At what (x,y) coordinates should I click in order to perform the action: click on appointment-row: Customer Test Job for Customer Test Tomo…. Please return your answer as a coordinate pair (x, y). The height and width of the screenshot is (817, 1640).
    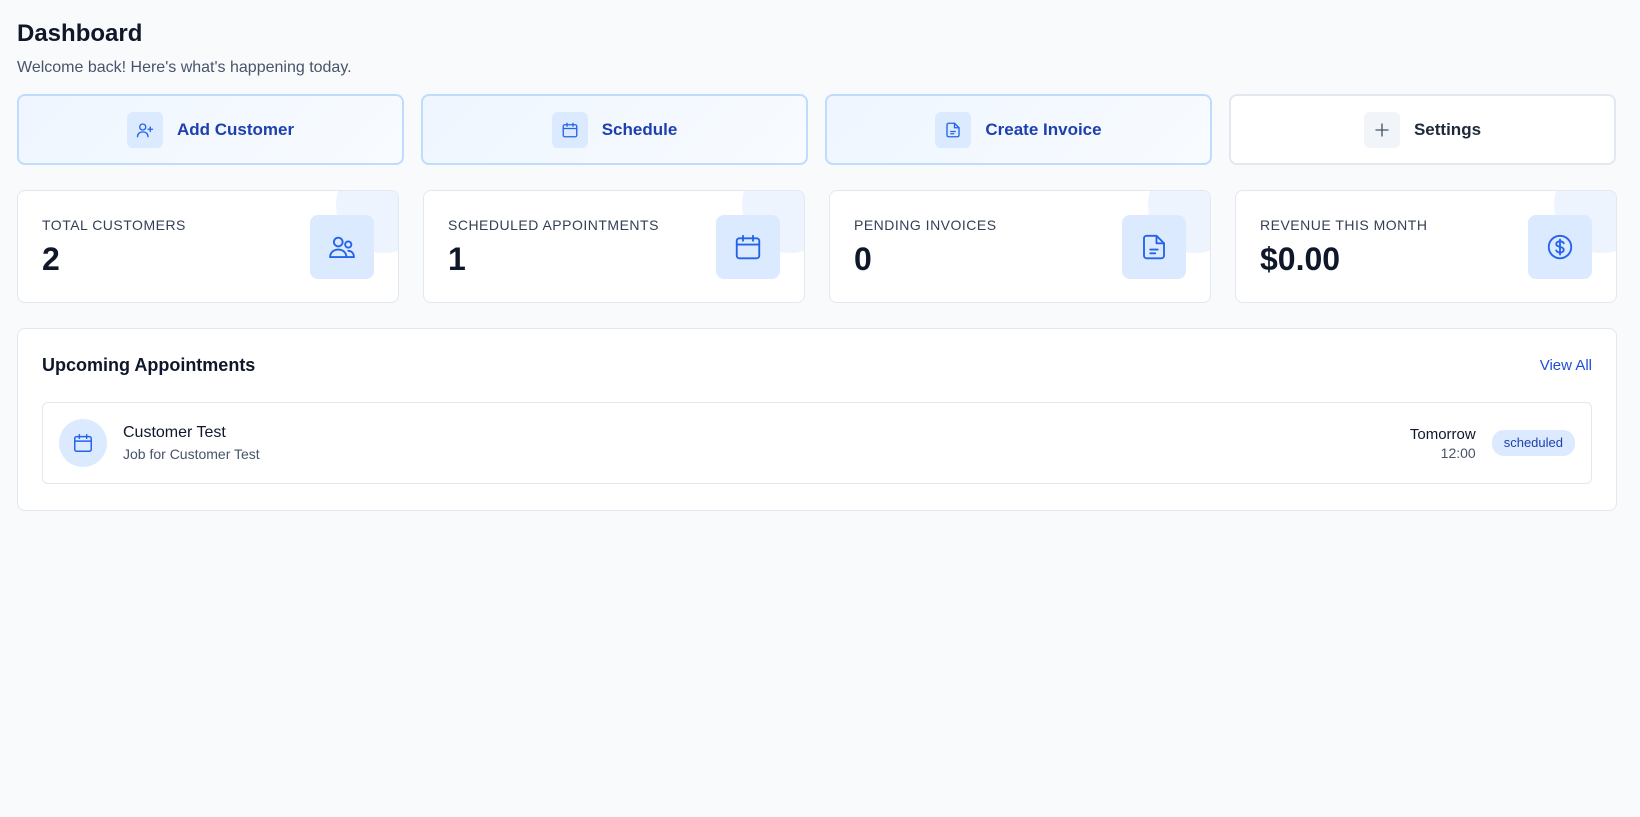
    Looking at the image, I should click on (817, 443).